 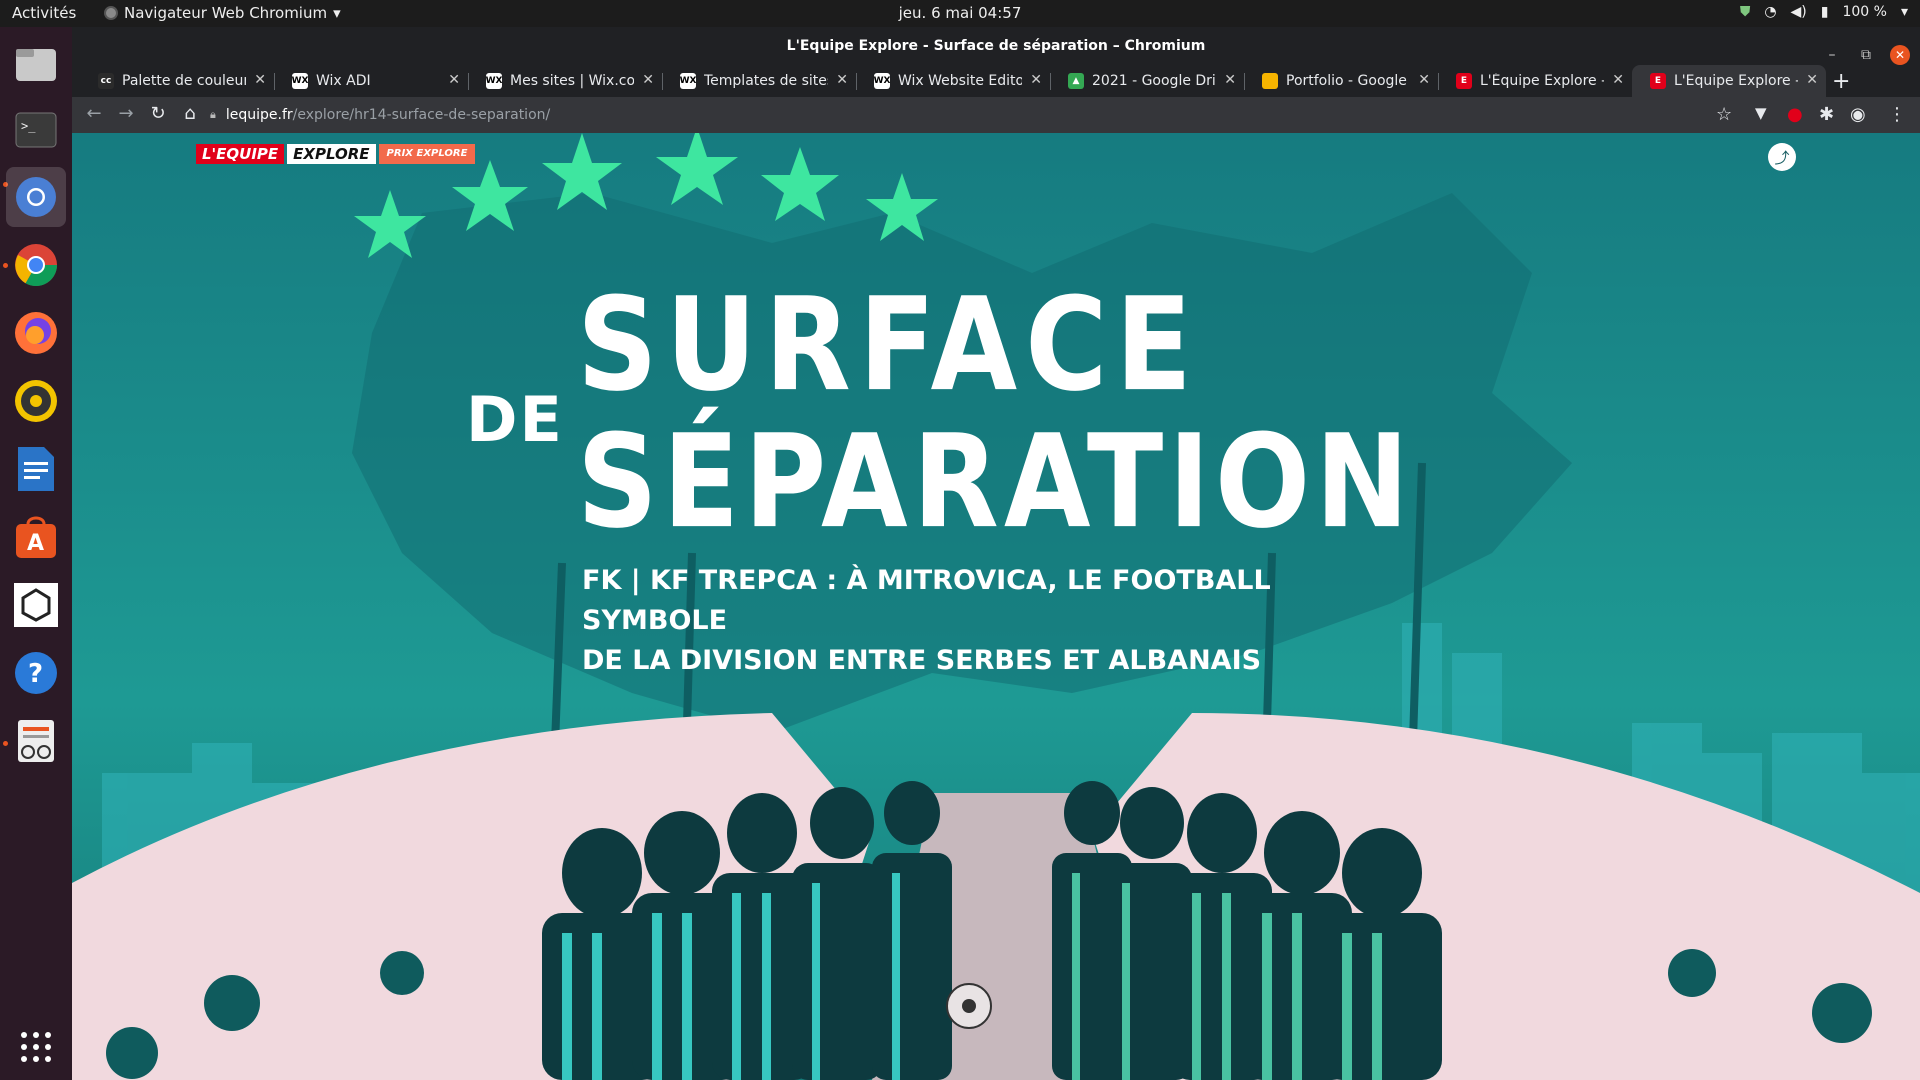 What do you see at coordinates (36, 401) in the screenshot?
I see `rhythmbox-icon` at bounding box center [36, 401].